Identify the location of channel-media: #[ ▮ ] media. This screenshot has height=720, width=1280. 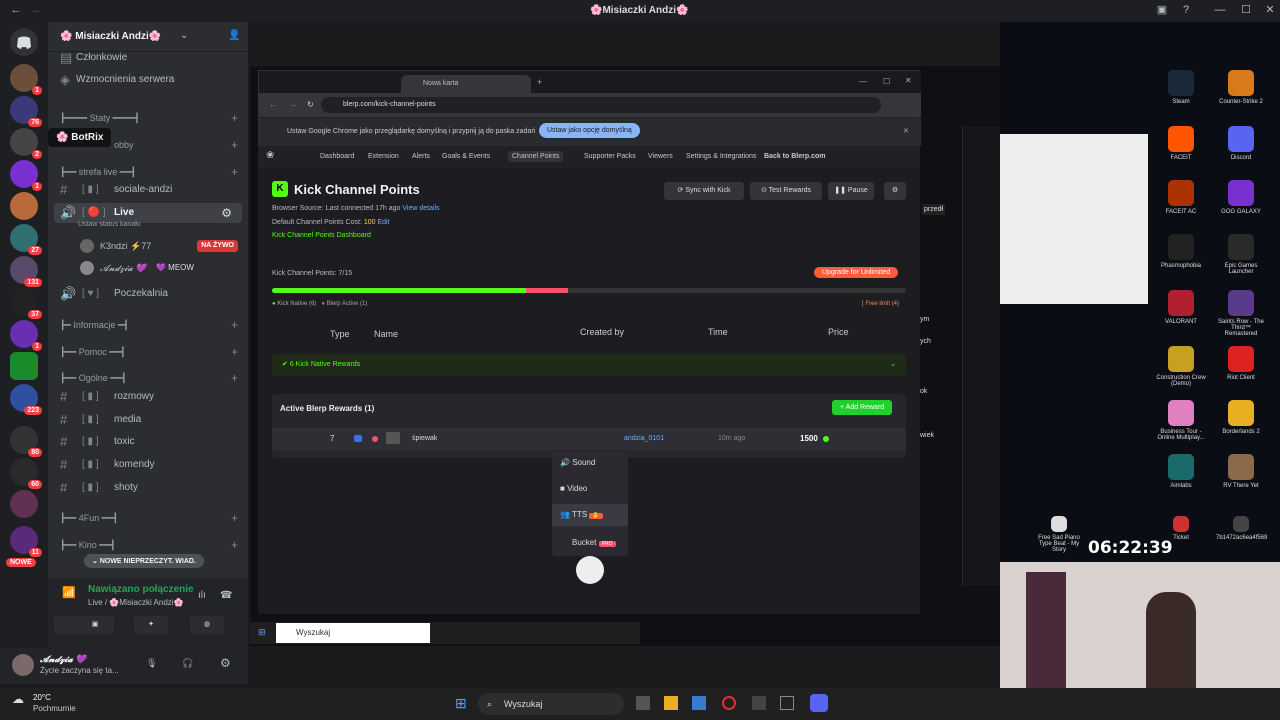
(148, 420).